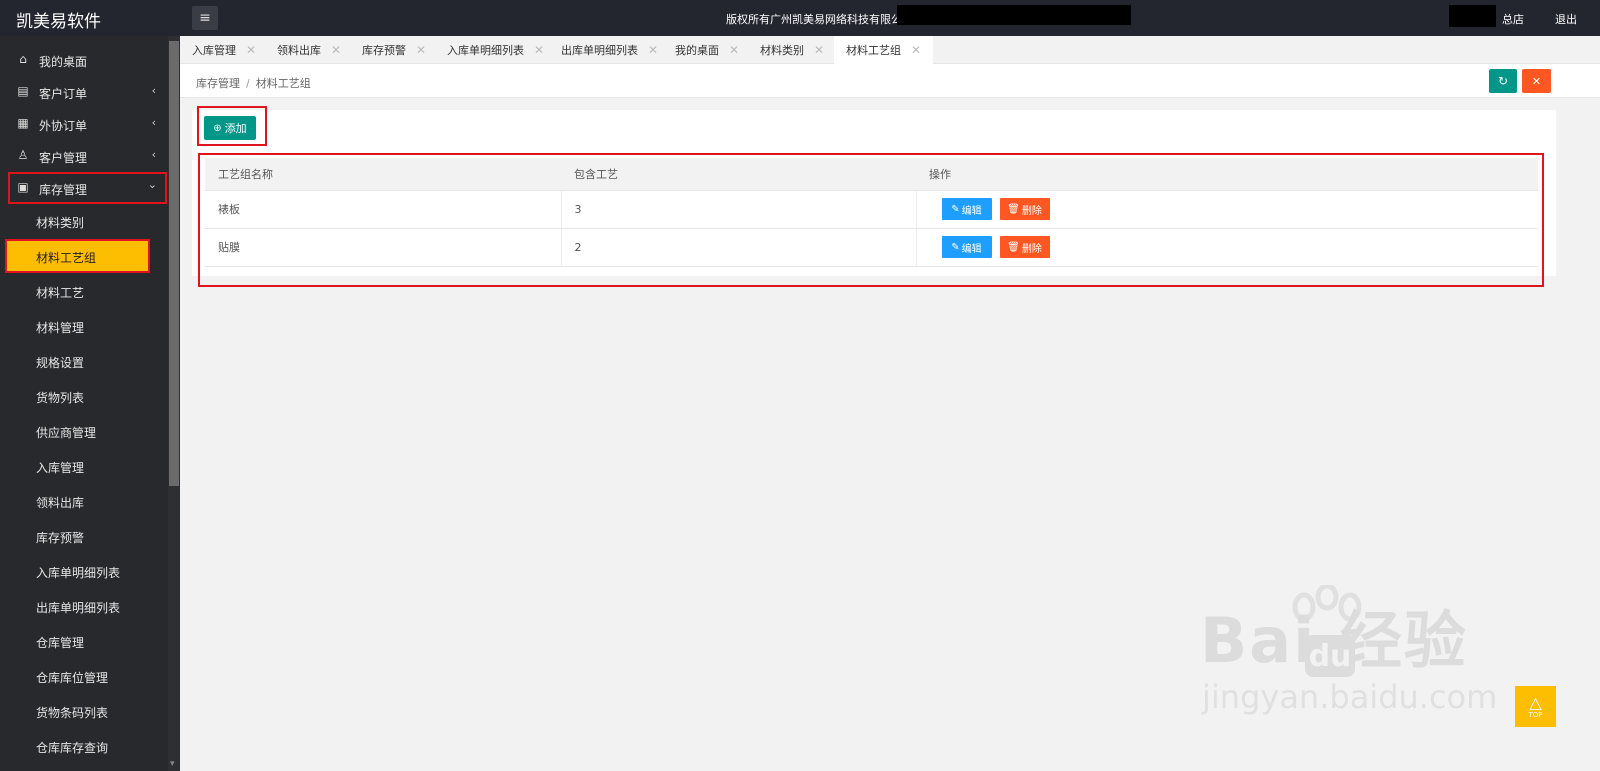  What do you see at coordinates (78, 573) in the screenshot?
I see `sidebar-sub-label: 入库单明细列表` at bounding box center [78, 573].